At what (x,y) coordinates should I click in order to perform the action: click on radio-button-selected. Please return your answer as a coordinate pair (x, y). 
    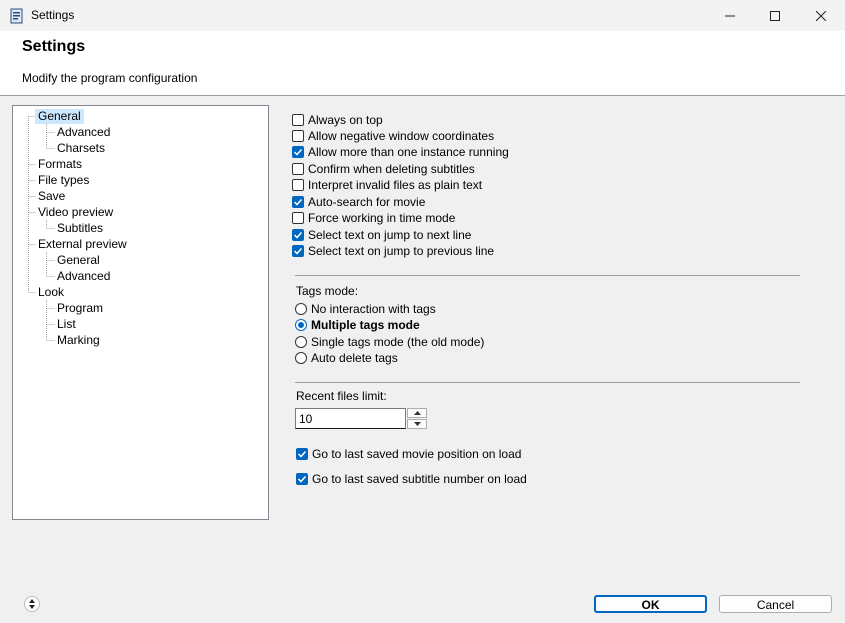
    Looking at the image, I should click on (301, 325).